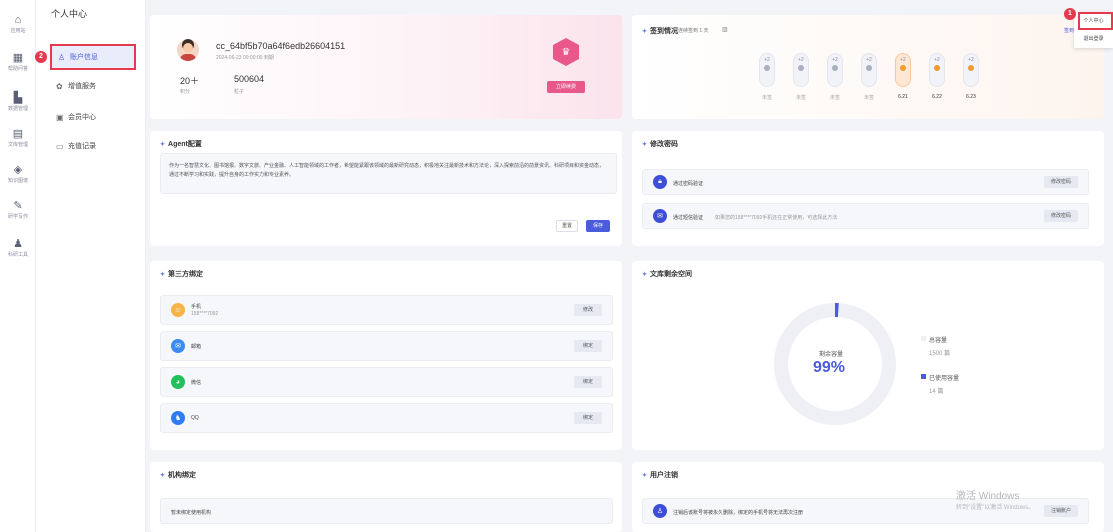 The image size is (1113, 532). Describe the element at coordinates (205, 314) in the screenshot. I see `bind-row-sub: 158****7092` at that location.